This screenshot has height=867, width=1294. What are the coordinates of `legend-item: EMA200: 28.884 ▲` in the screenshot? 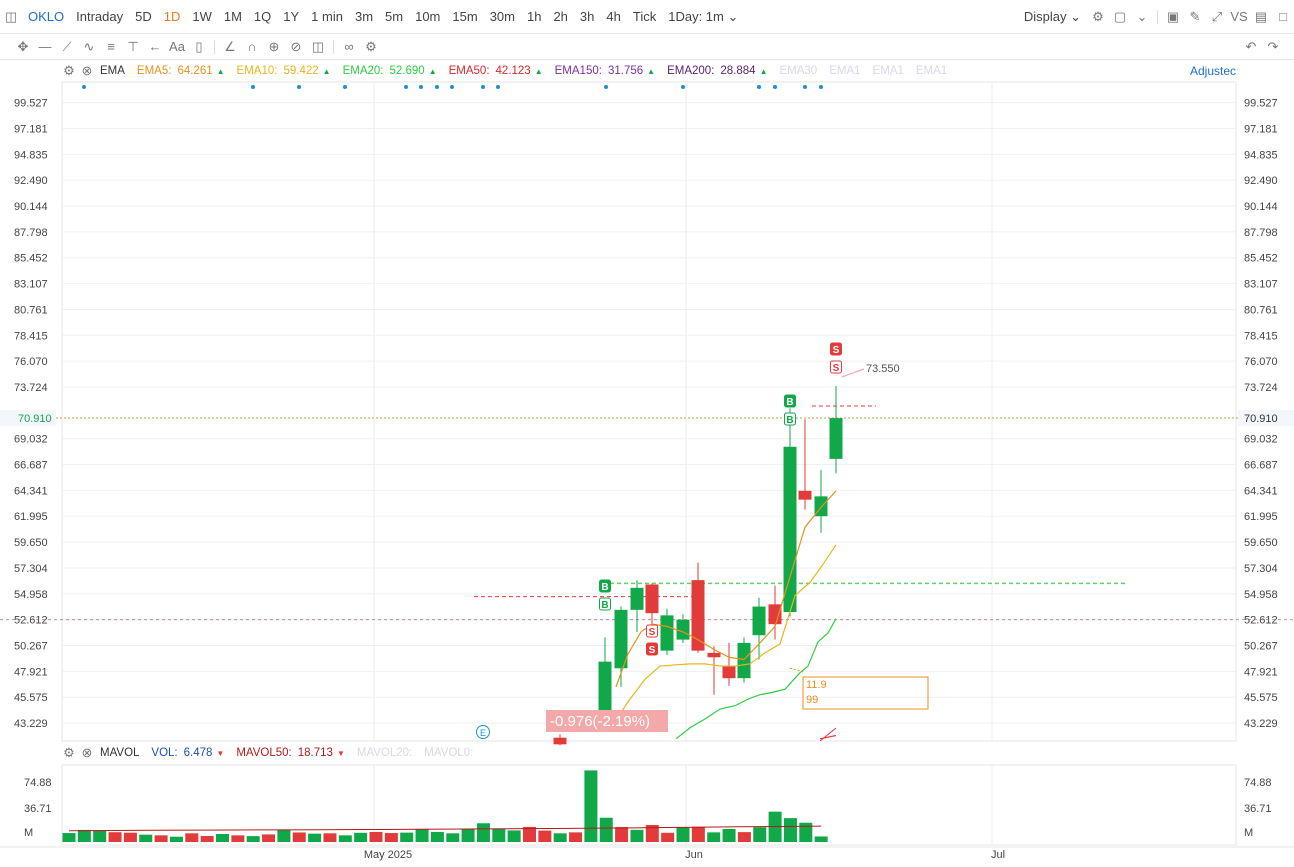 It's located at (717, 71).